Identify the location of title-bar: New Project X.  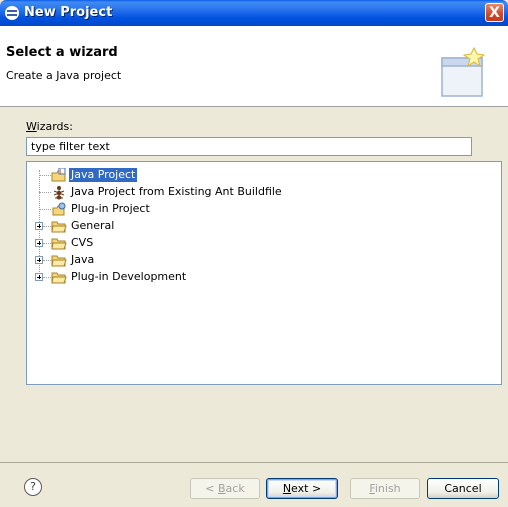
(254, 13).